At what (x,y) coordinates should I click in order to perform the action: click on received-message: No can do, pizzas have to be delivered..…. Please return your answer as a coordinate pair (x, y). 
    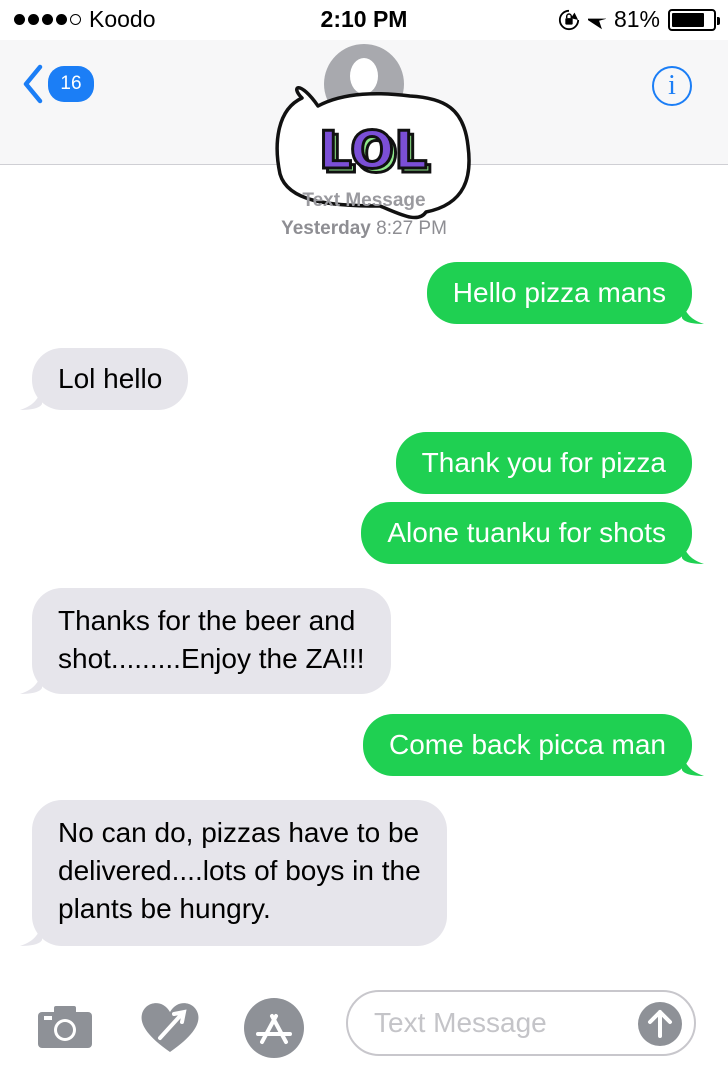
    Looking at the image, I should click on (233, 873).